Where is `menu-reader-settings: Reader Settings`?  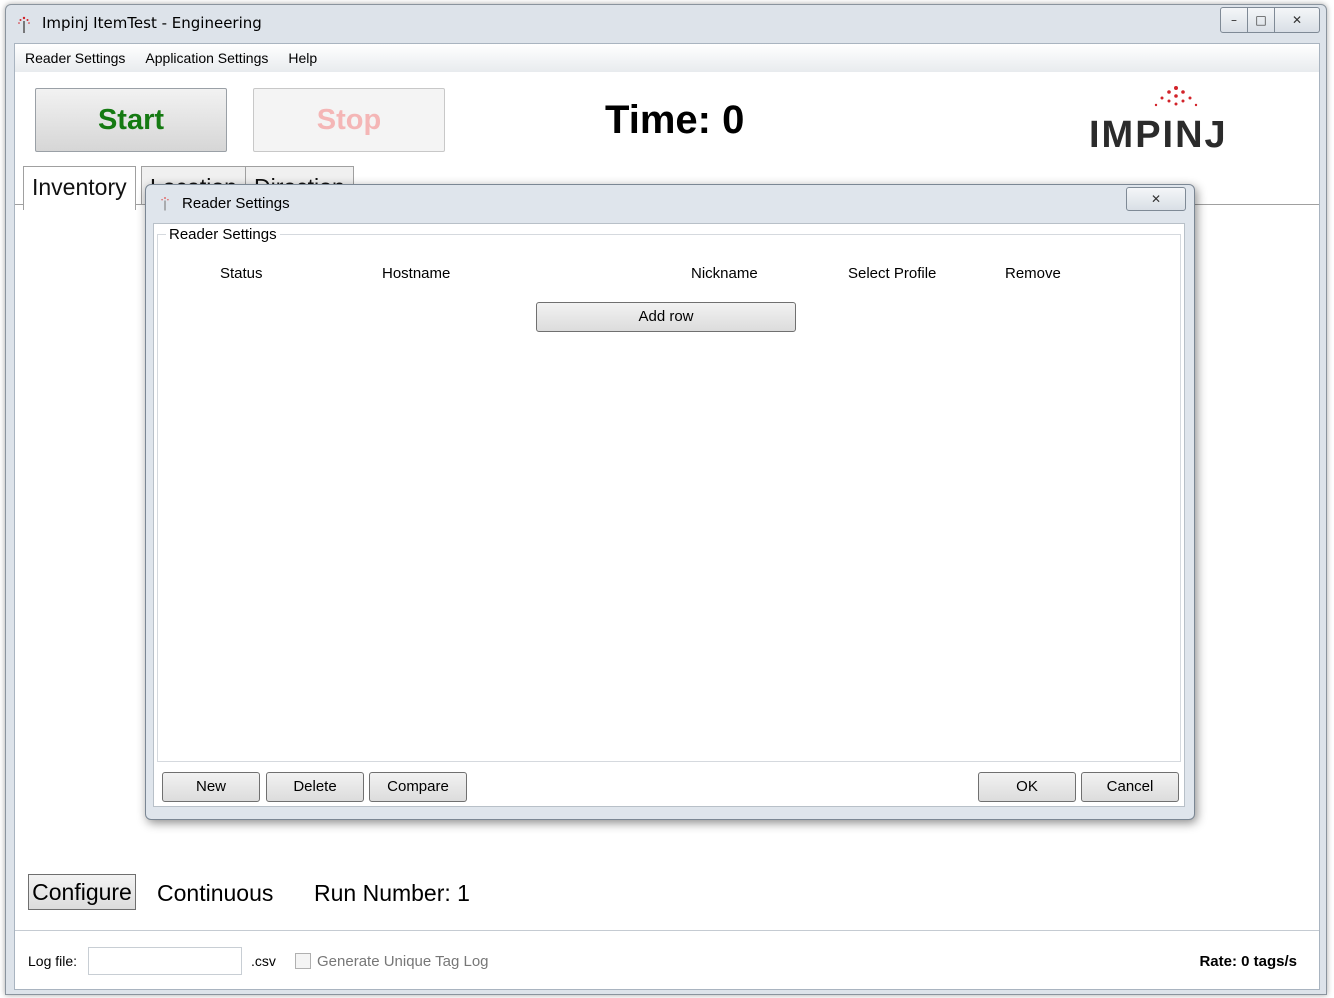 menu-reader-settings: Reader Settings is located at coordinates (75, 58).